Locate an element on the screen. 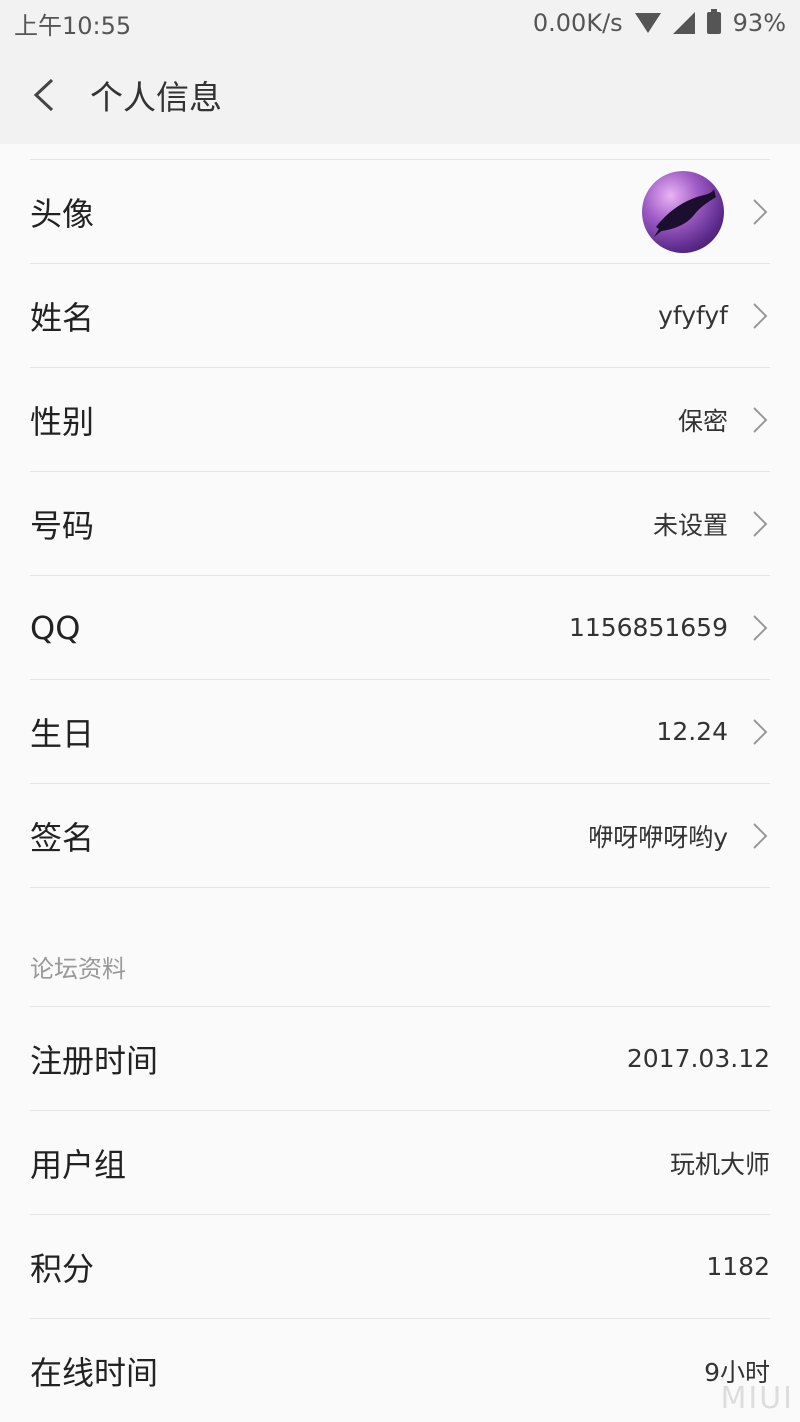 This screenshot has width=800, height=1422. row-value: 玩机大师 is located at coordinates (719, 1164).